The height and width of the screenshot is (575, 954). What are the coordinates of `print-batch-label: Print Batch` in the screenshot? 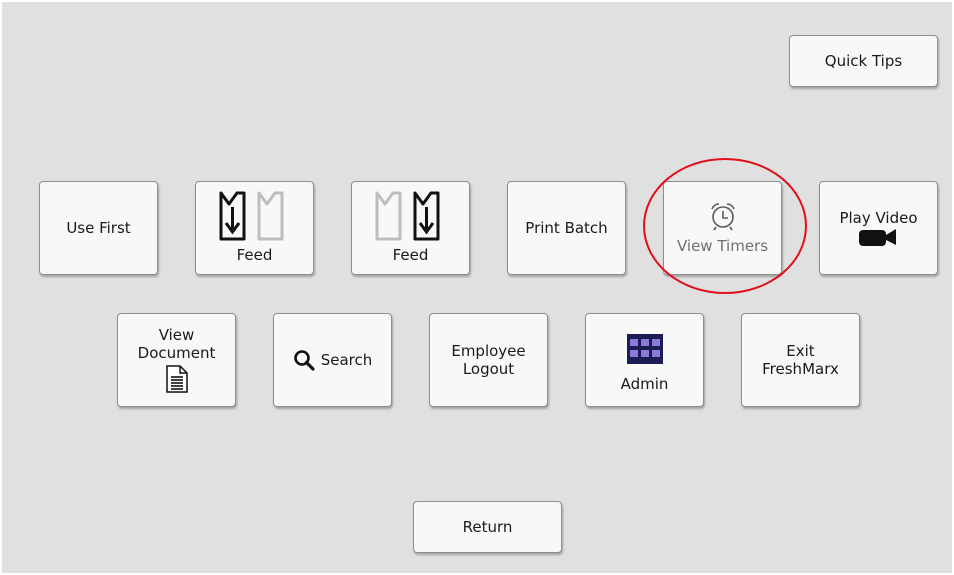 It's located at (566, 228).